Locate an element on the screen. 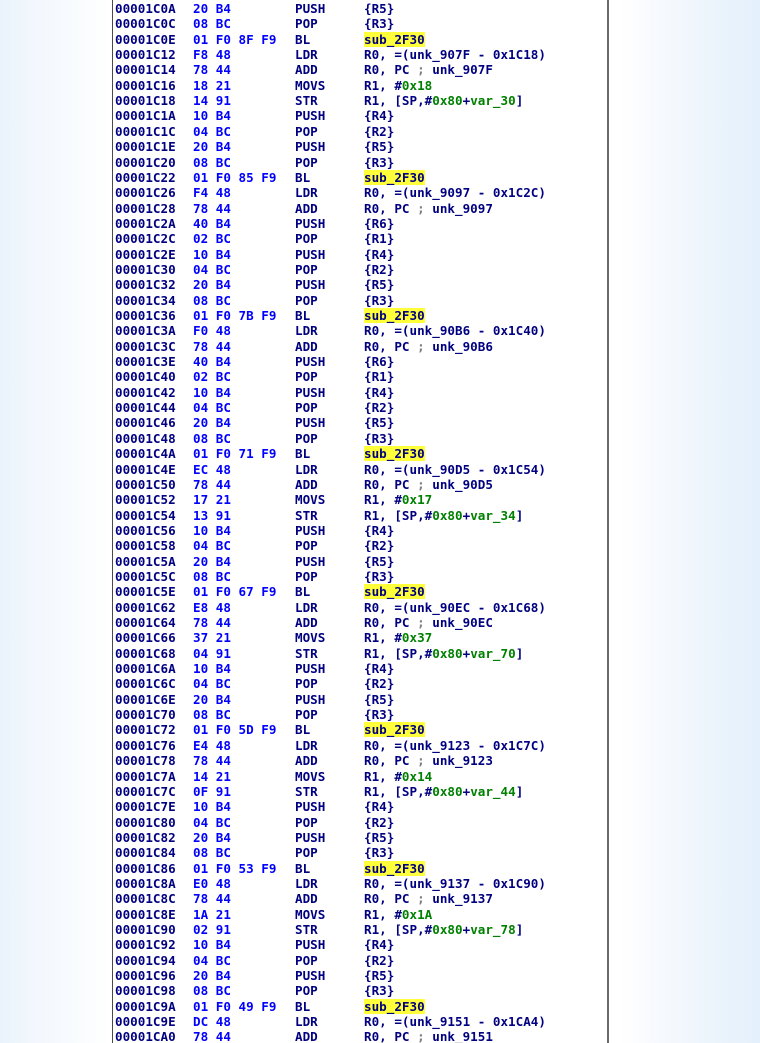 This screenshot has width=760, height=1043. mnemonic: BL is located at coordinates (303, 39).